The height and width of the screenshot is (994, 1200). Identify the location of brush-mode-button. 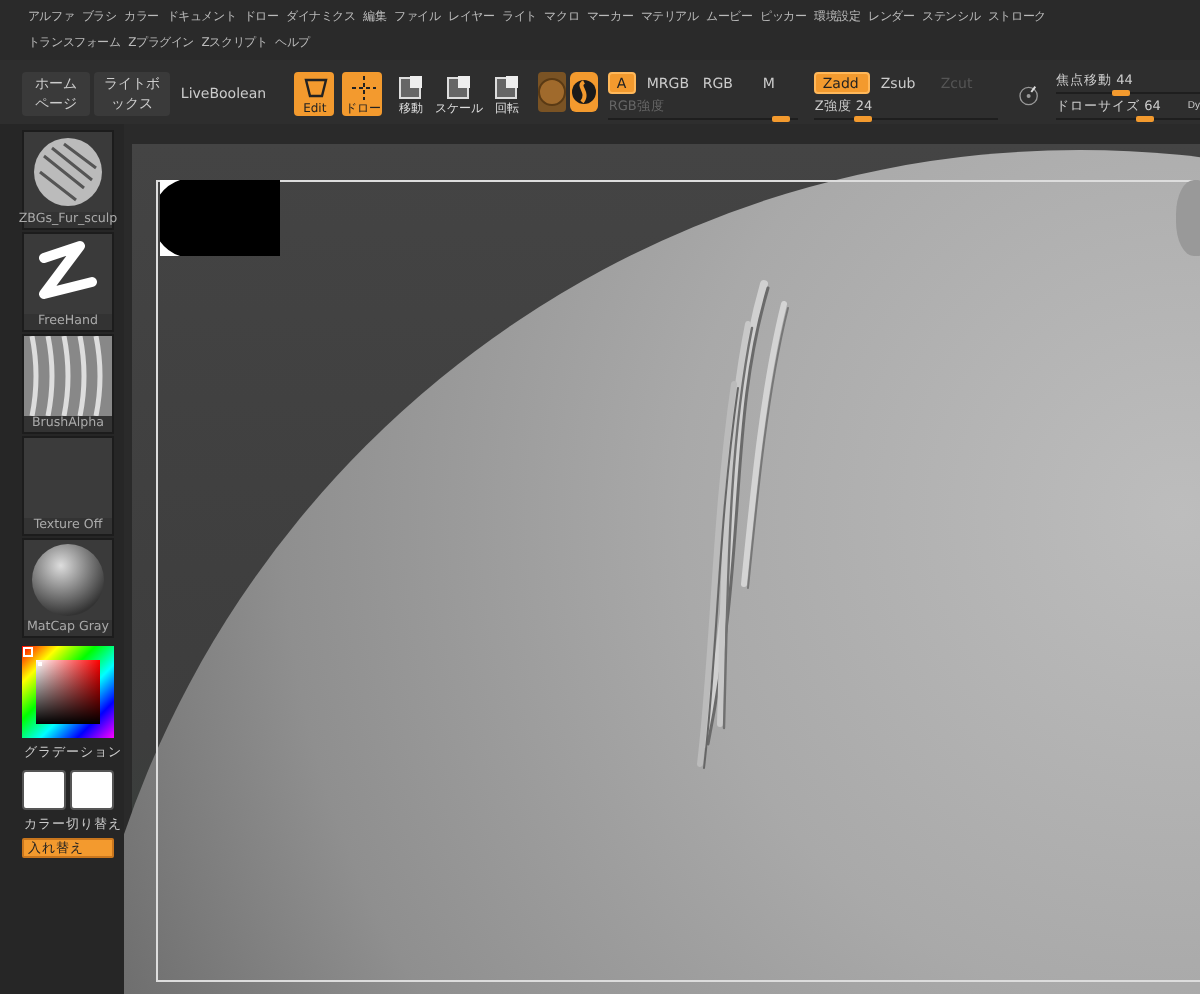
(584, 92).